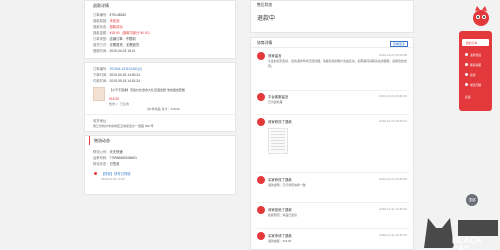 This screenshot has width=500, height=250. What do you see at coordinates (466, 84) in the screenshot?
I see `faq-icon` at bounding box center [466, 84].